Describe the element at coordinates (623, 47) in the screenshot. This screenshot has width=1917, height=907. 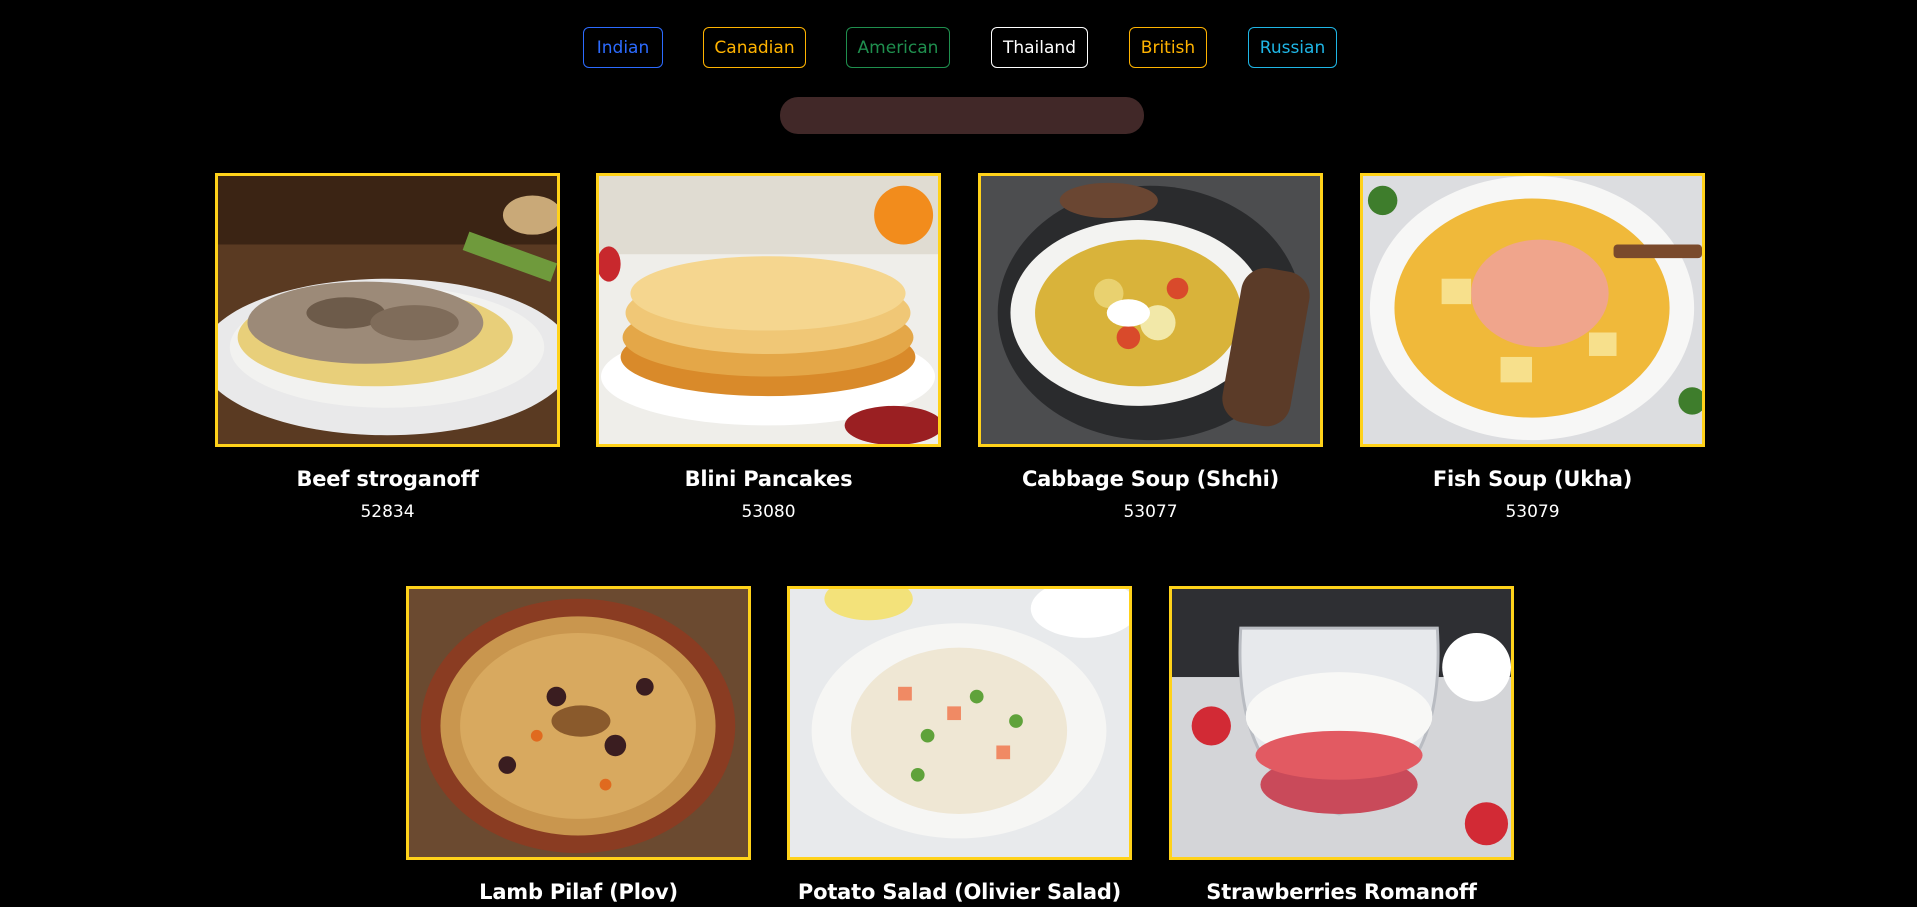
I see `filter-indian-button: Indian` at that location.